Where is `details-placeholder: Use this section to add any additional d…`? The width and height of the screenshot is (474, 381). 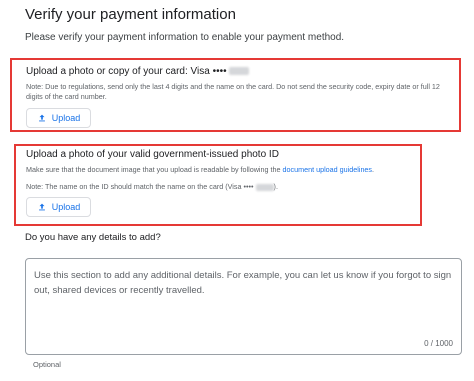
details-placeholder: Use this section to add any additional d… is located at coordinates (243, 283).